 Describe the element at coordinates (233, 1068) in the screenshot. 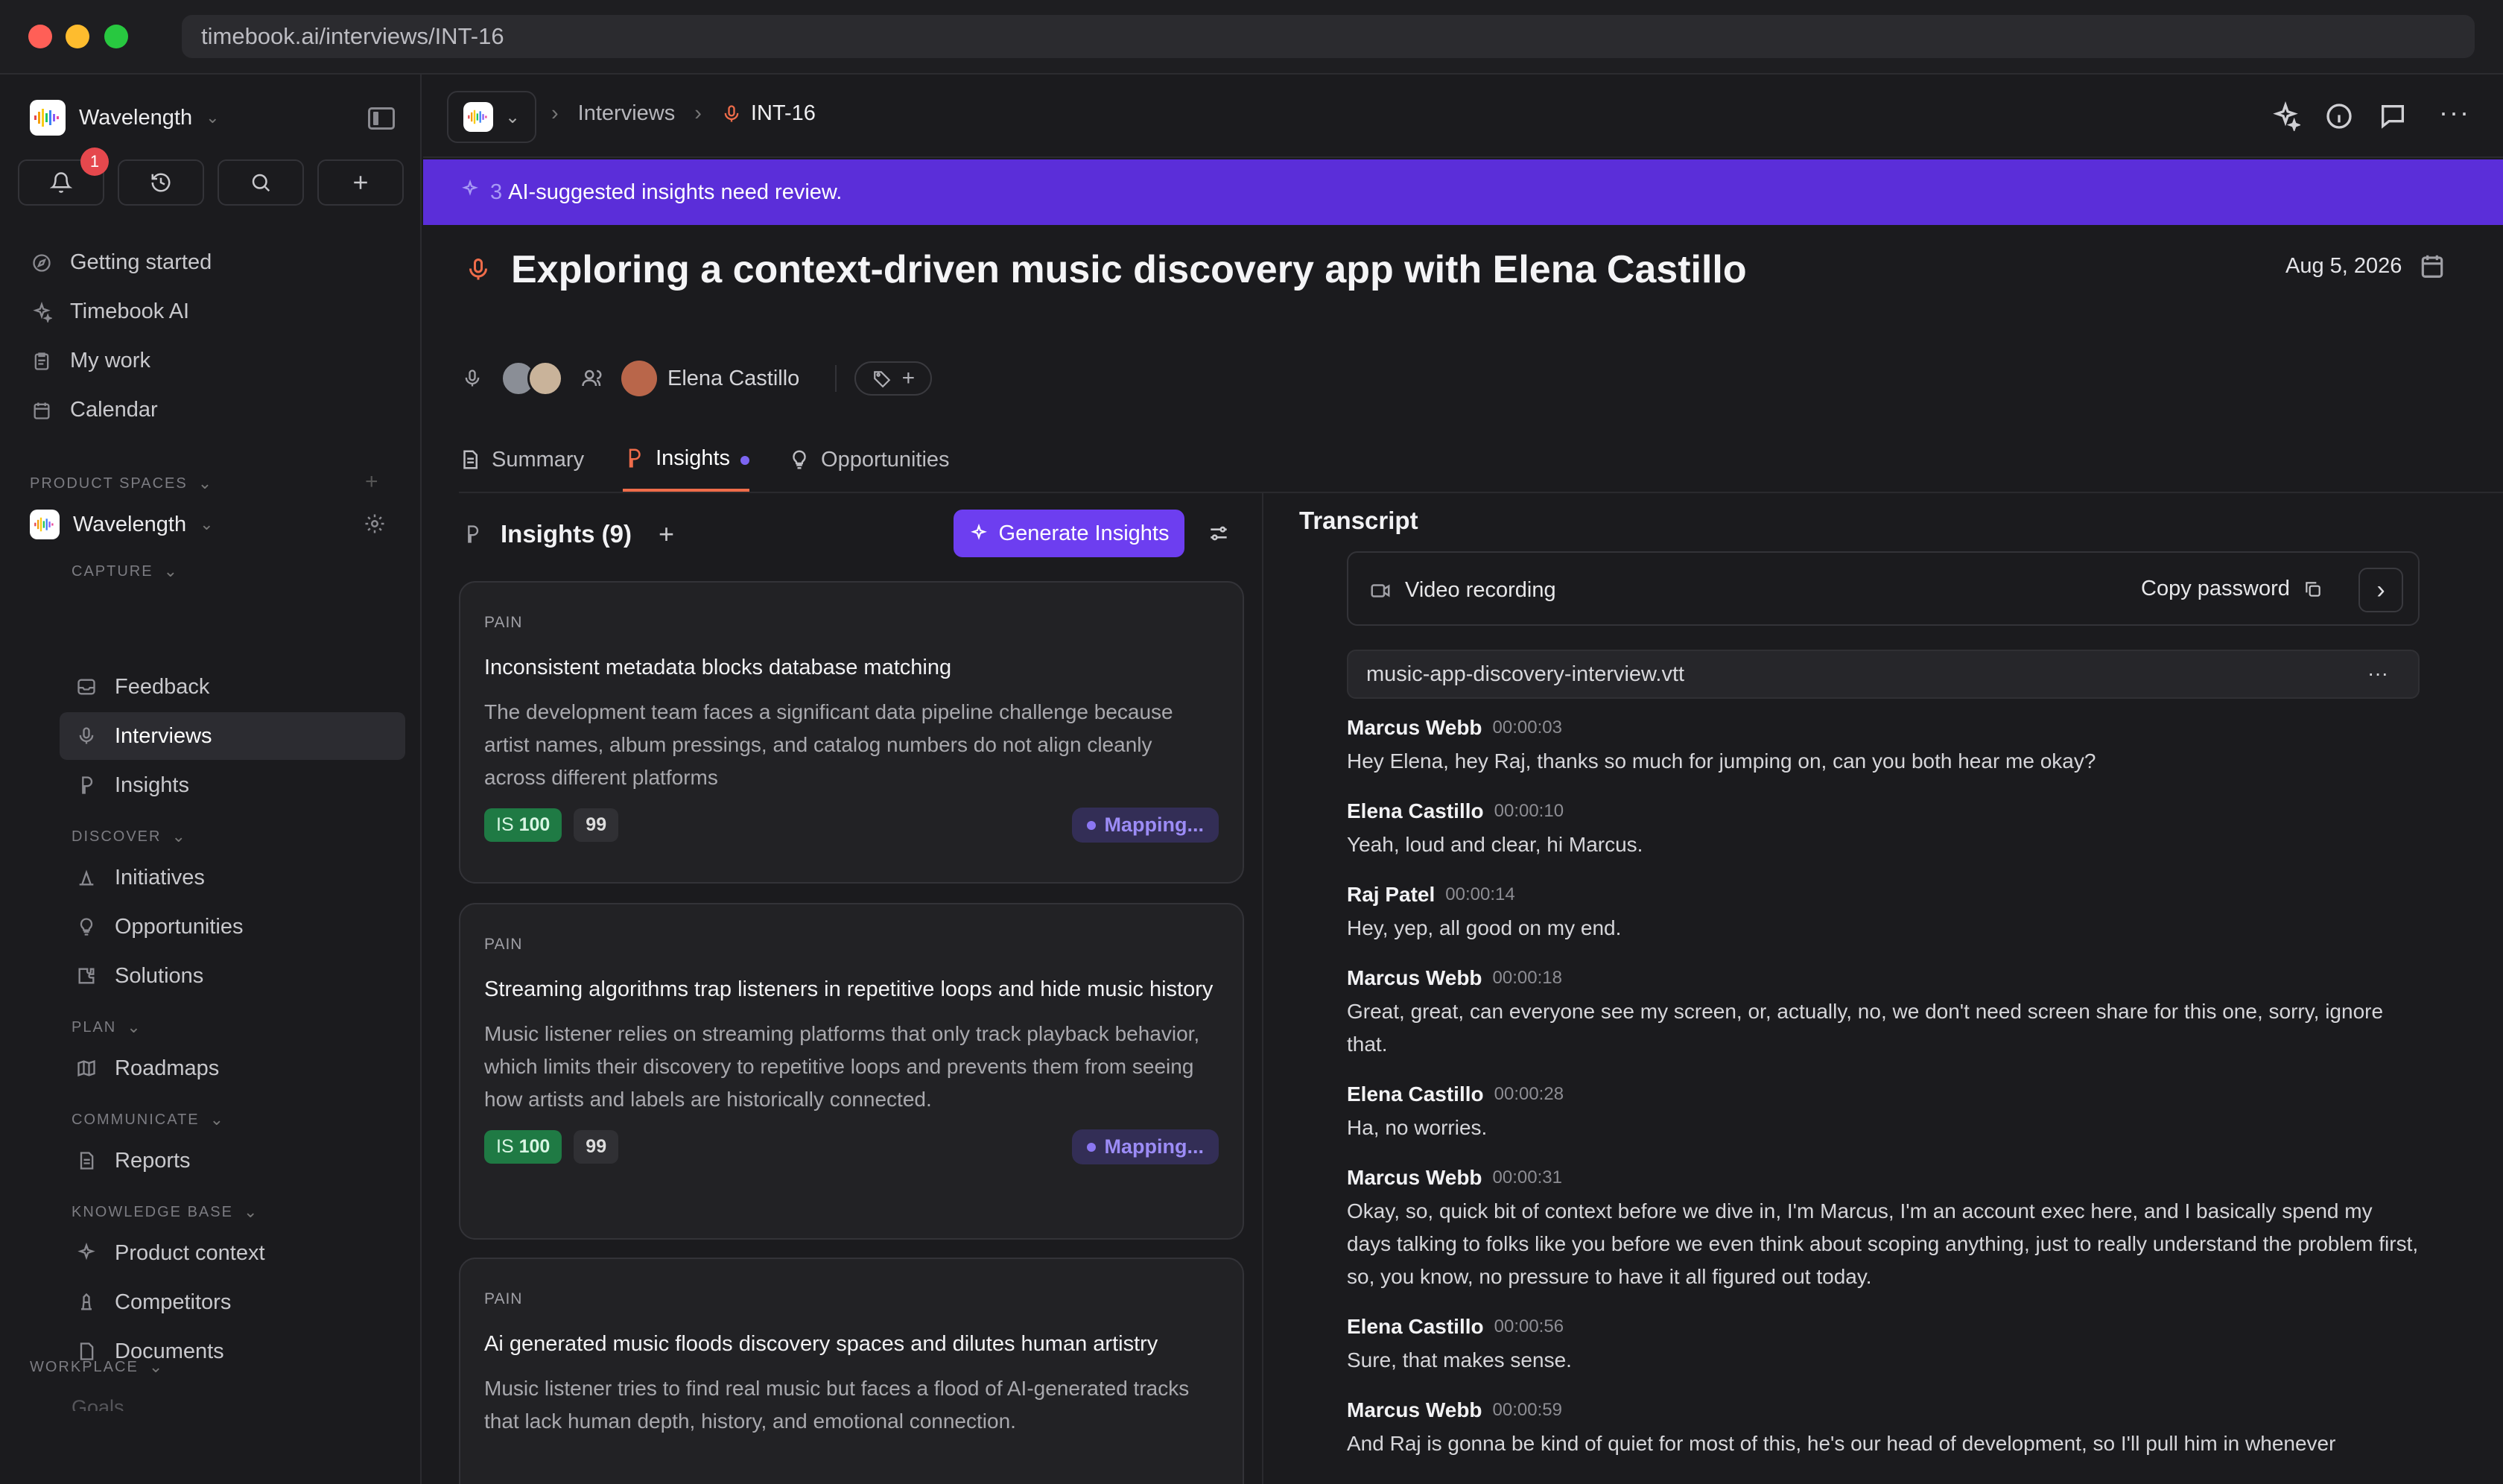

I see `nav-roadmaps: Roadmaps` at that location.